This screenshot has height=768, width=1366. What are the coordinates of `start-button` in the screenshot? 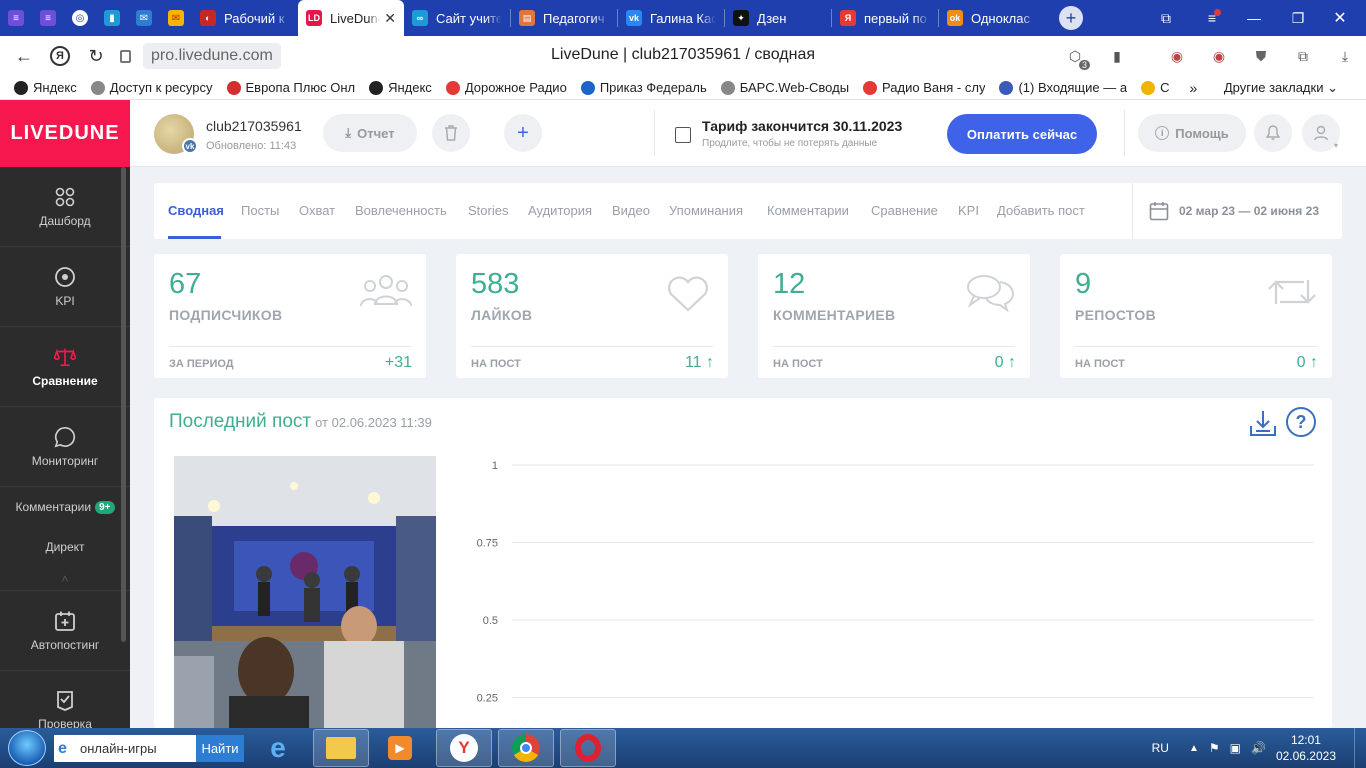 It's located at (27, 748).